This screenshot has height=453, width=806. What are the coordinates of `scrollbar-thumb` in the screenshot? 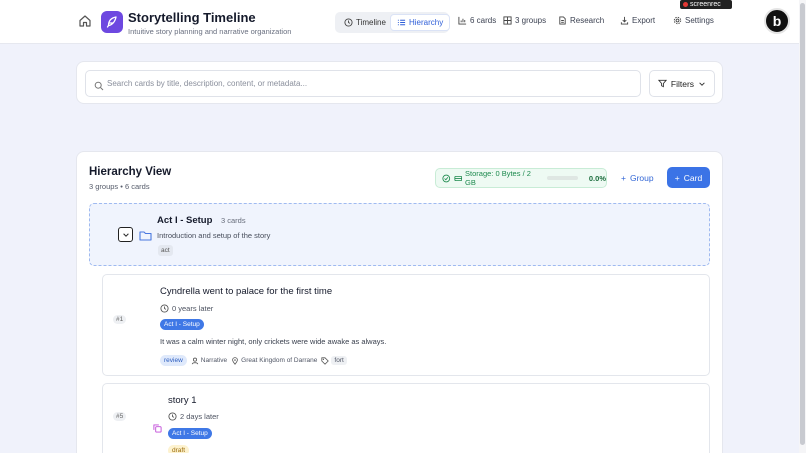 It's located at (802, 224).